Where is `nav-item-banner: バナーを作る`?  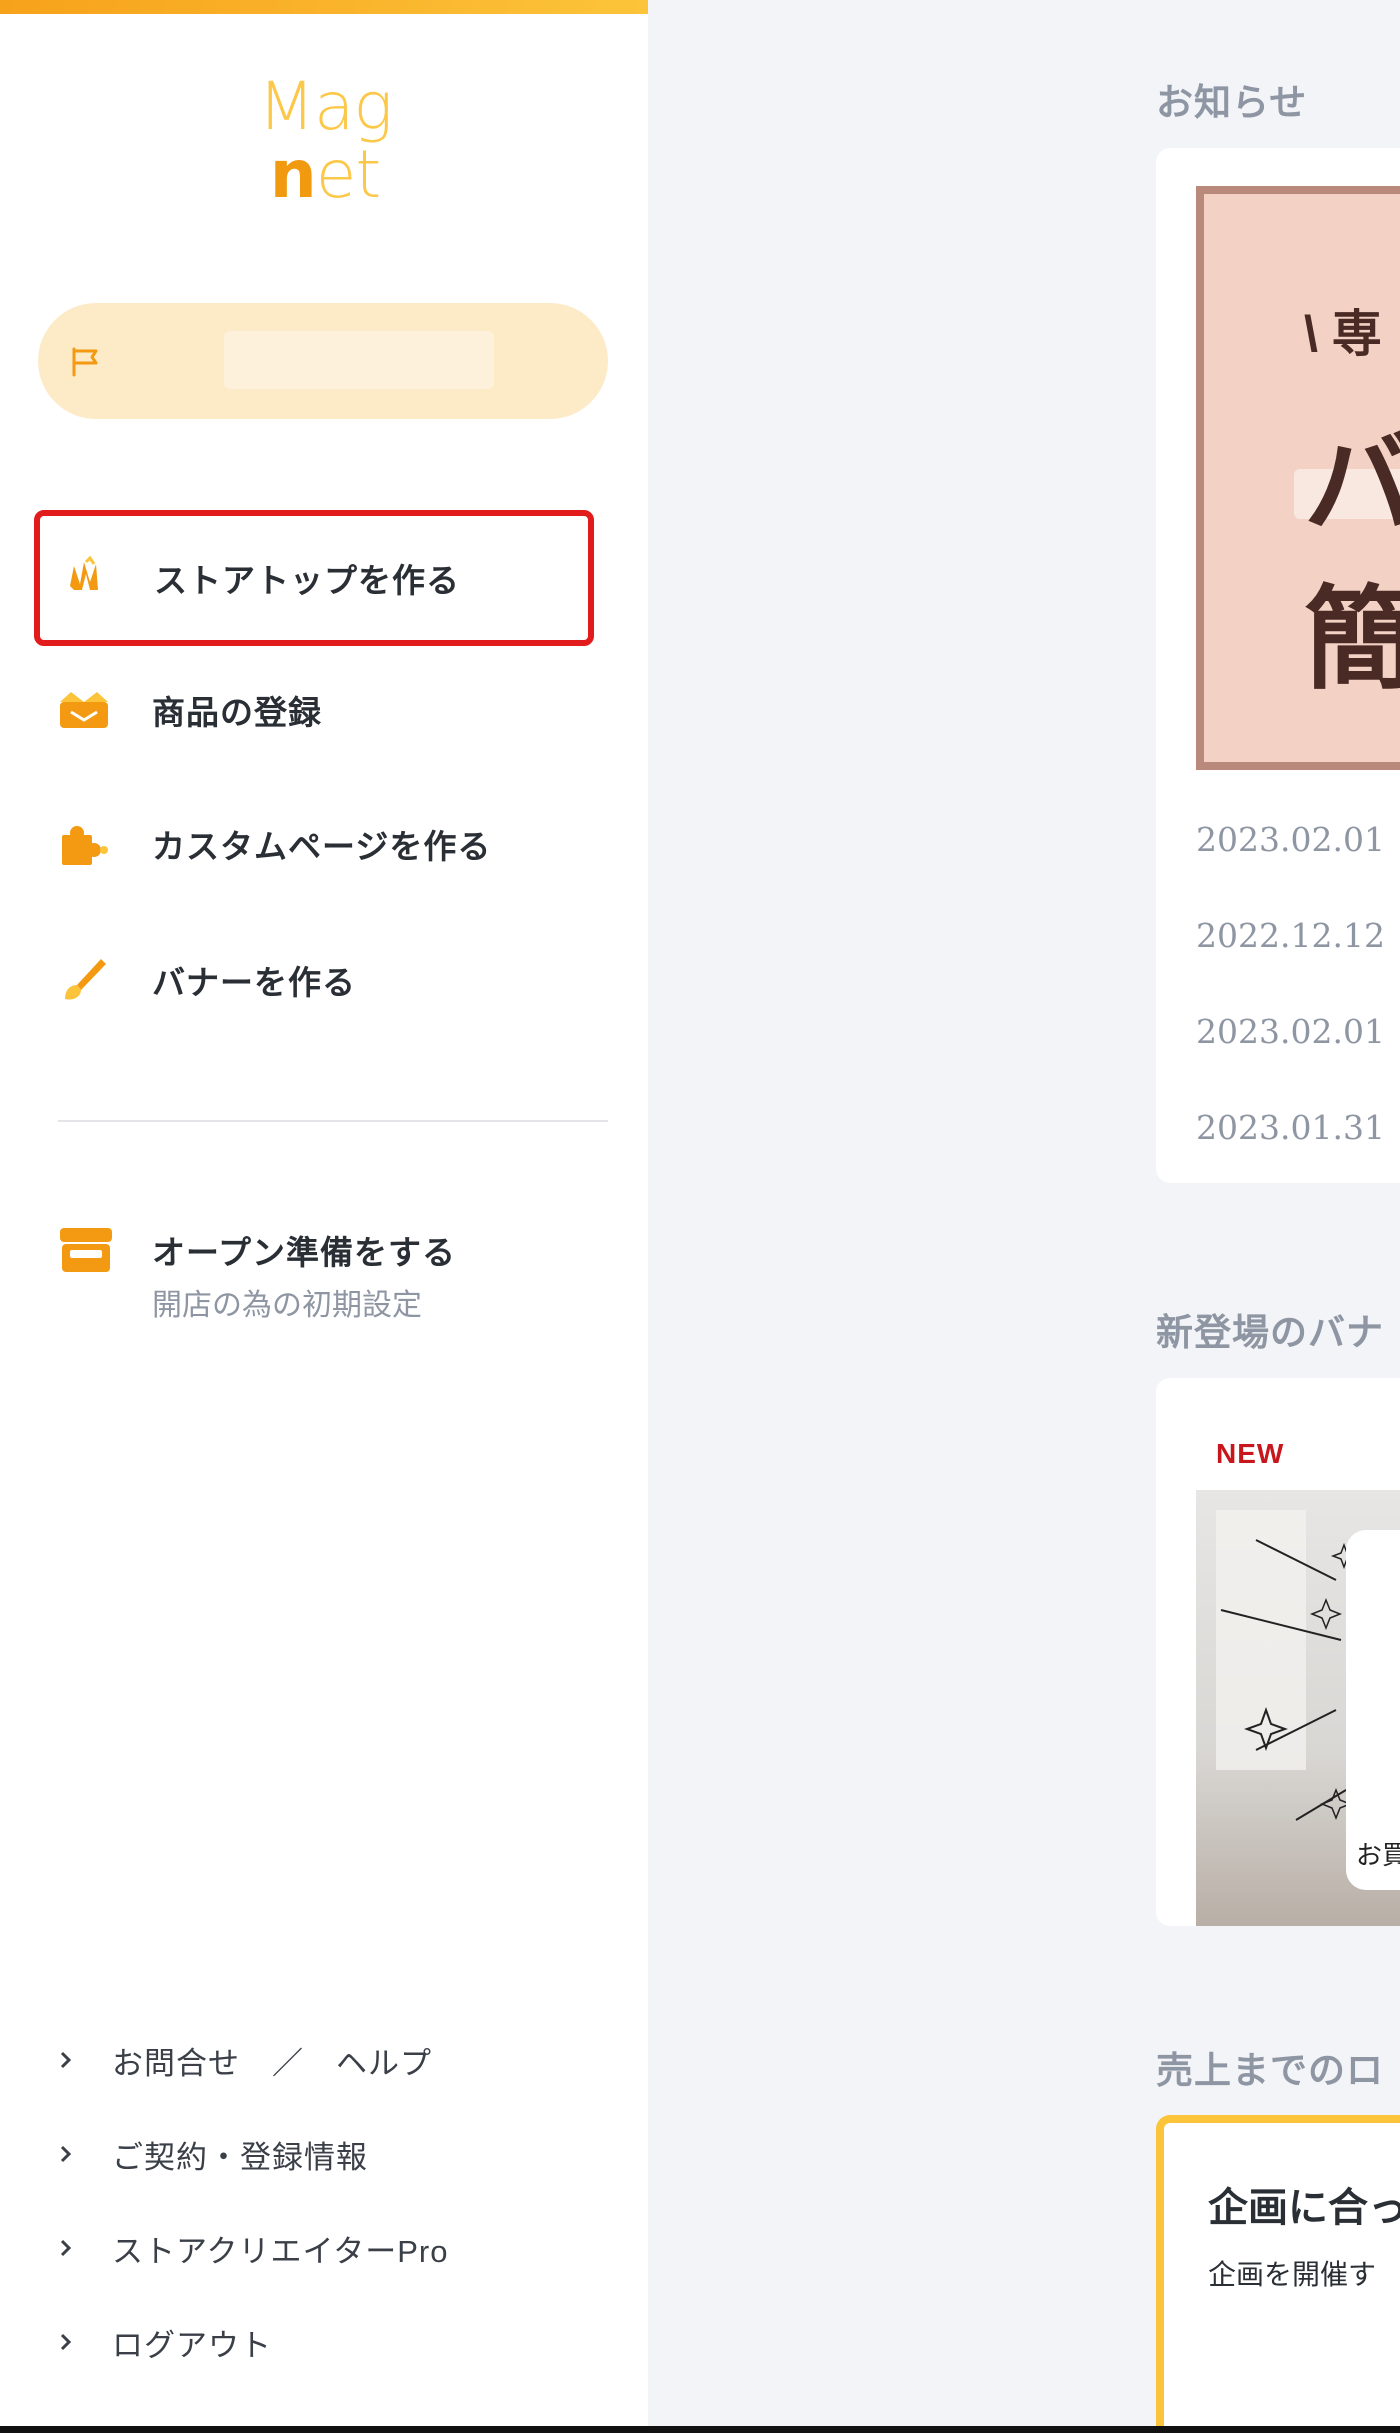 nav-item-banner: バナーを作る is located at coordinates (318, 980).